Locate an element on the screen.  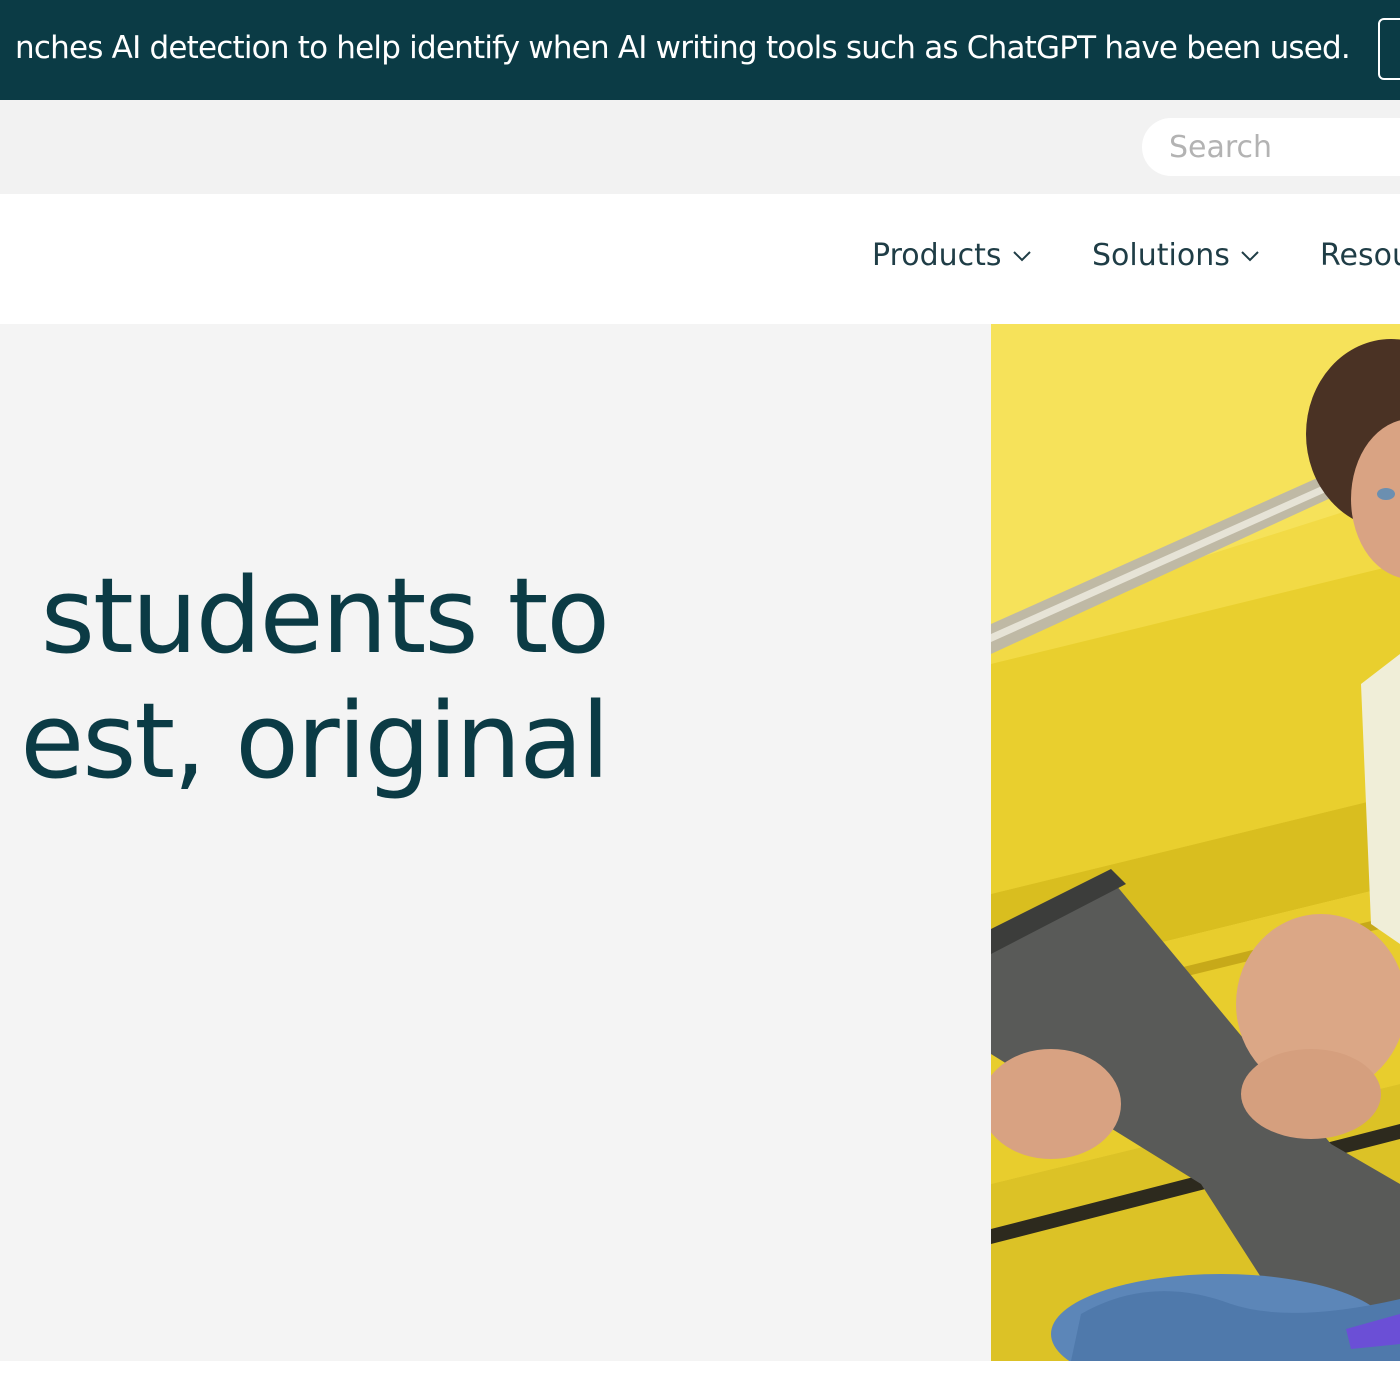
nav-item-label: Products is located at coordinates (937, 255).